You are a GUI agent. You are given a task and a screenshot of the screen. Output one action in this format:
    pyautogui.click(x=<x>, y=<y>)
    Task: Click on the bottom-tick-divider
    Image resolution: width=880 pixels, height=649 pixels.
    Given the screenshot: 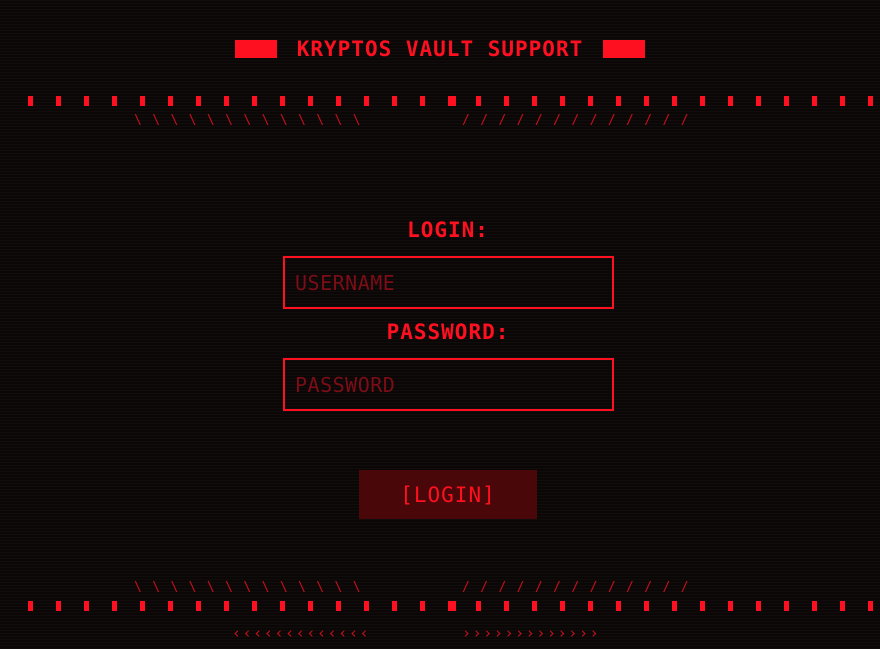 What is the action you would take?
    pyautogui.click(x=450, y=606)
    